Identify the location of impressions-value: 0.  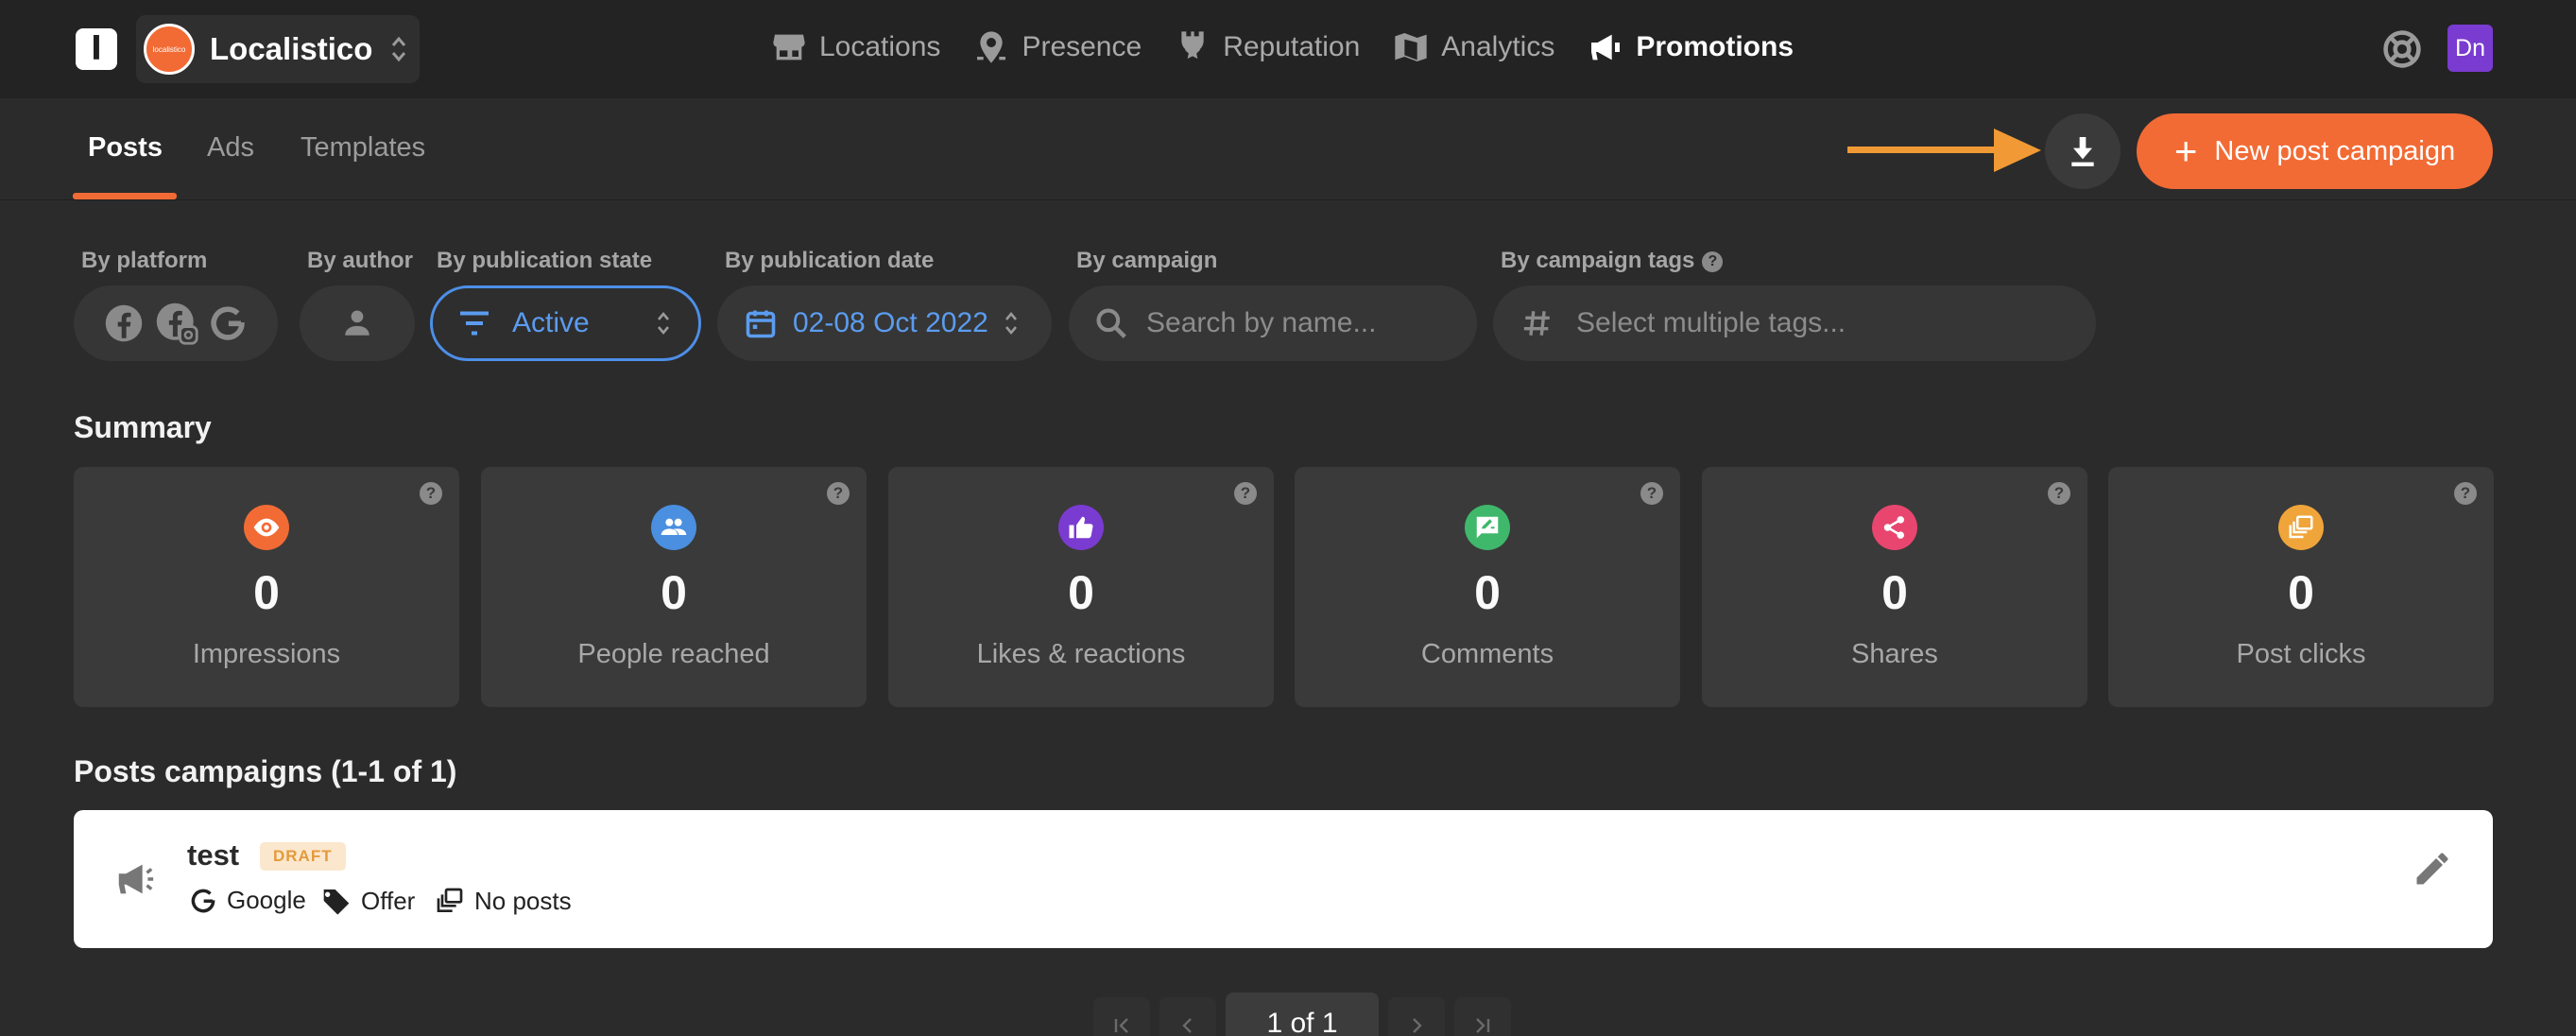
(266, 593).